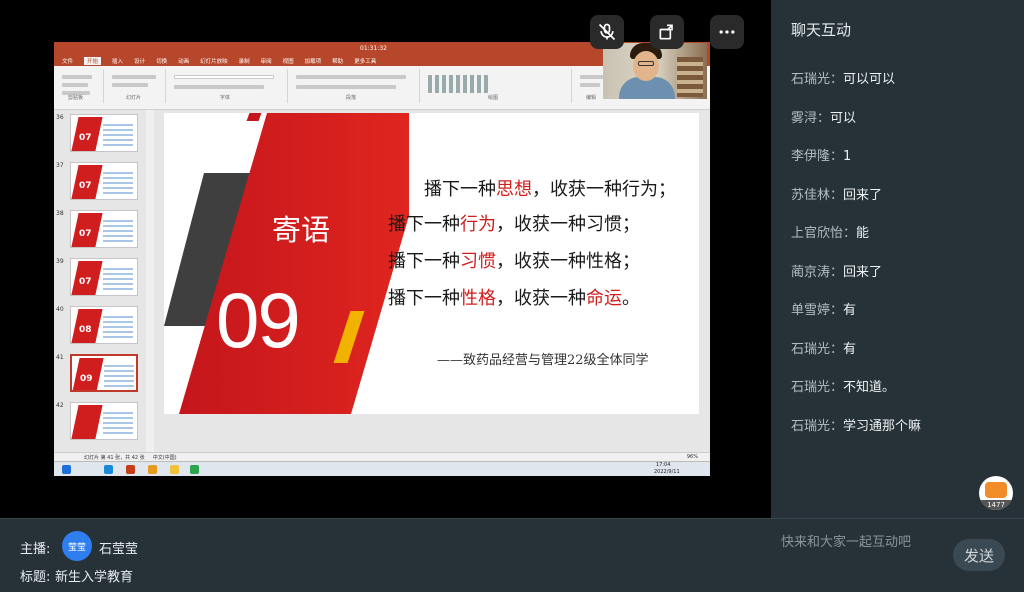 This screenshot has width=1024, height=592. Describe the element at coordinates (338, 61) in the screenshot. I see `ppt-menu-item: 帮助` at that location.